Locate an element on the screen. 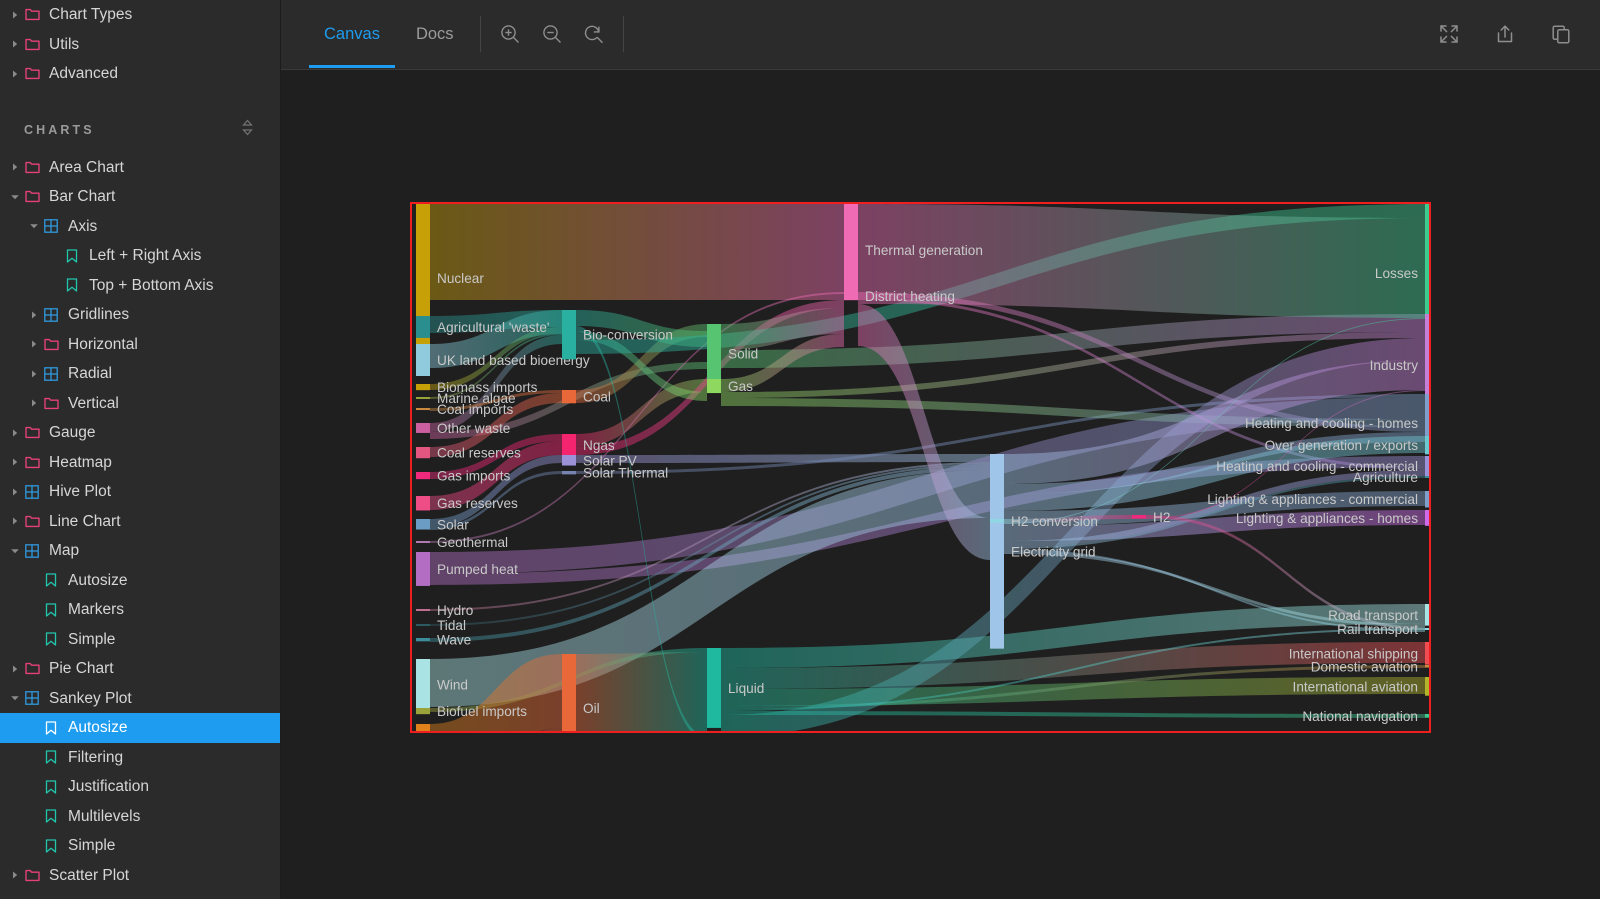  sidebar-item-multilevels: Multilevels is located at coordinates (140, 817).